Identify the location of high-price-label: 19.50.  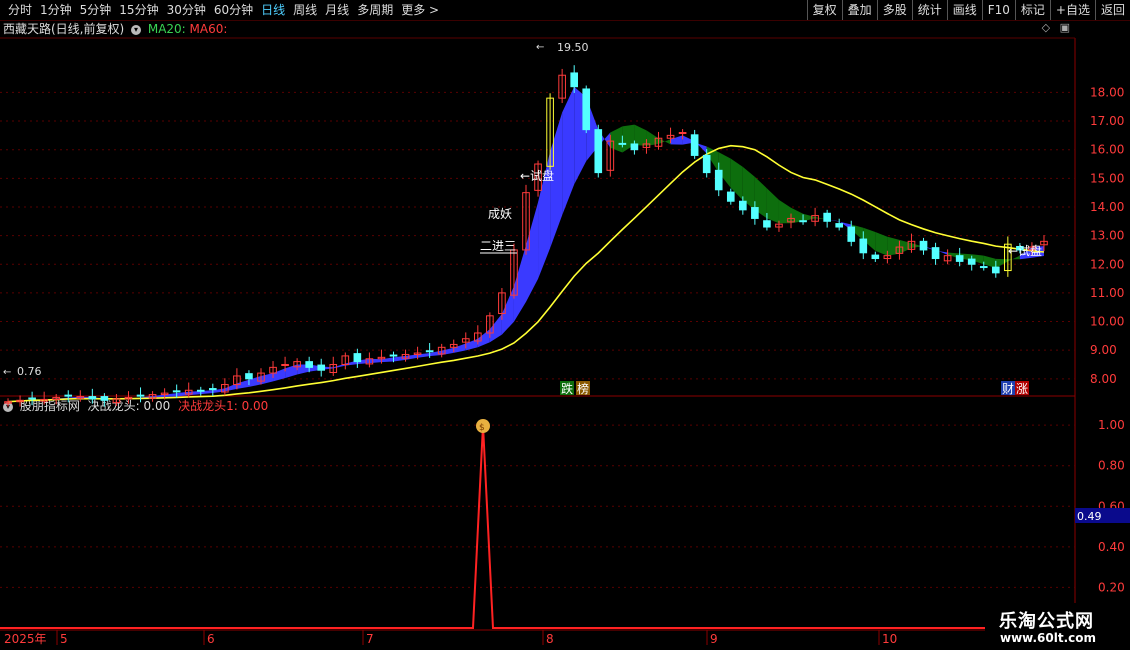
(573, 47).